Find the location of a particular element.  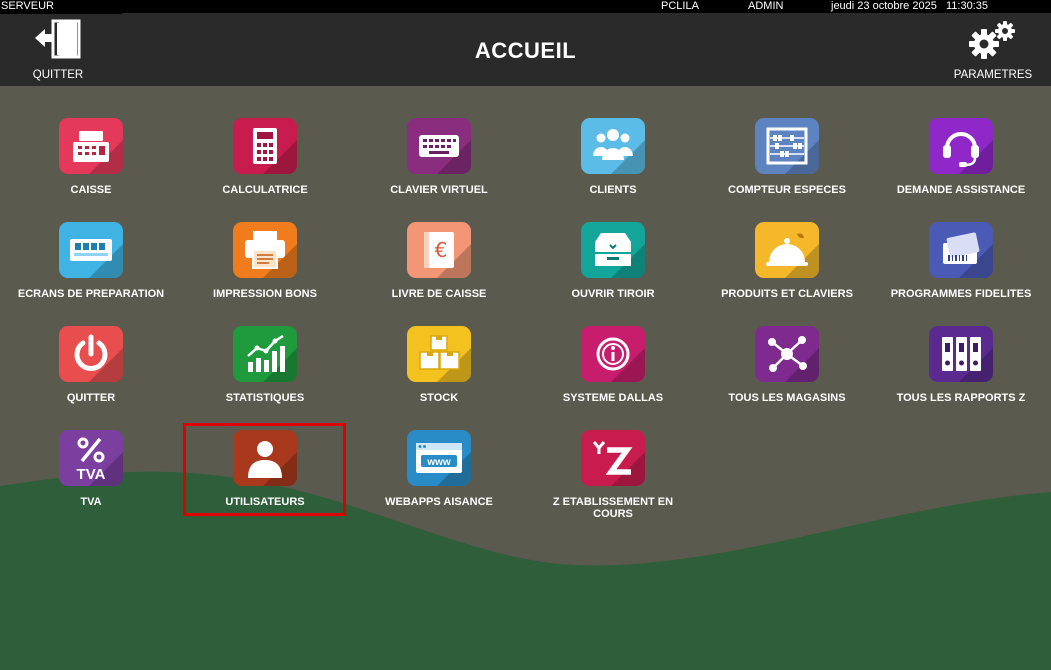

tile-statistiques: STATISTIQUES is located at coordinates (265, 349).